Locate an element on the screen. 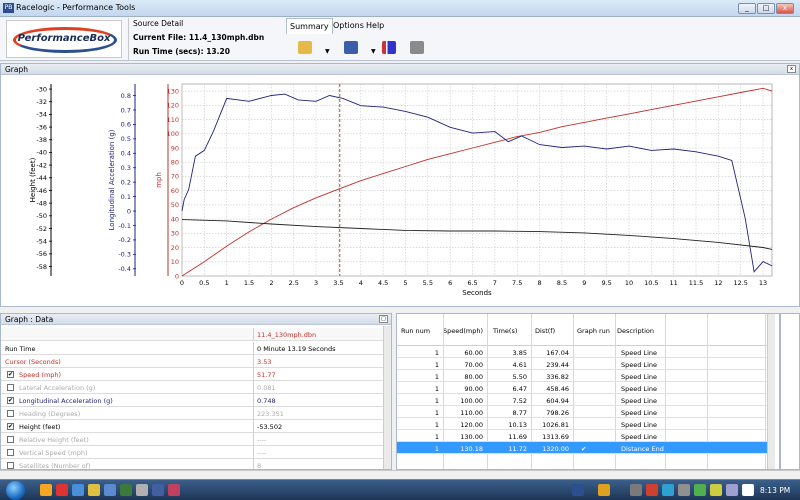 Image resolution: width=800 pixels, height=500 pixels. column-header: Time(s) is located at coordinates (505, 331).